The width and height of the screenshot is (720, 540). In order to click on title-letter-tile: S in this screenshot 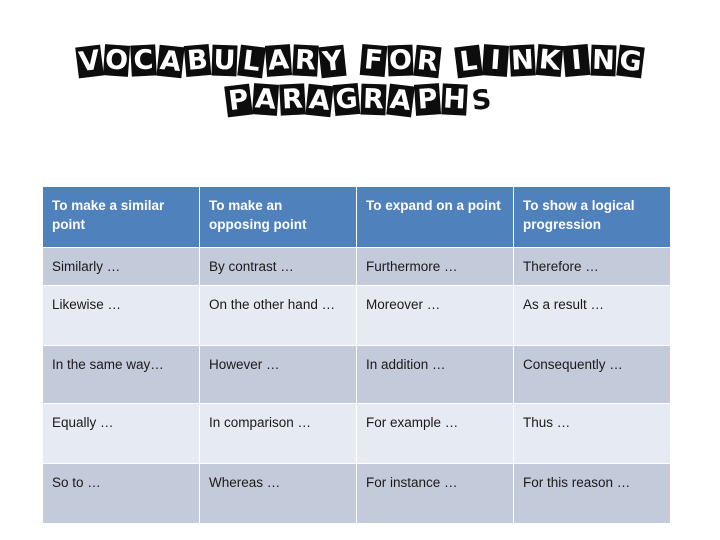, I will do `click(481, 100)`.